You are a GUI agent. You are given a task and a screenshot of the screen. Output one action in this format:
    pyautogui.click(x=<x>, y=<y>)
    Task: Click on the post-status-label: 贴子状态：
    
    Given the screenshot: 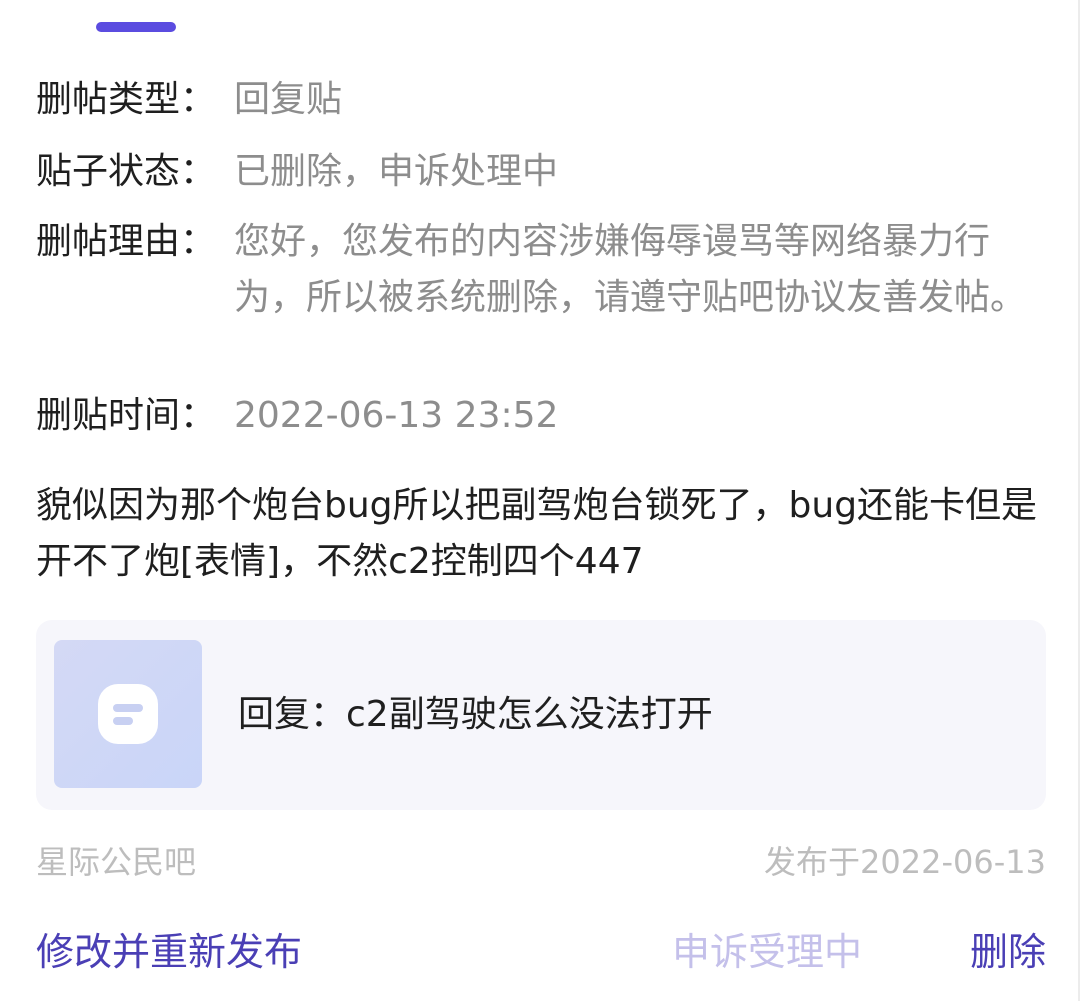 What is the action you would take?
    pyautogui.click(x=126, y=171)
    